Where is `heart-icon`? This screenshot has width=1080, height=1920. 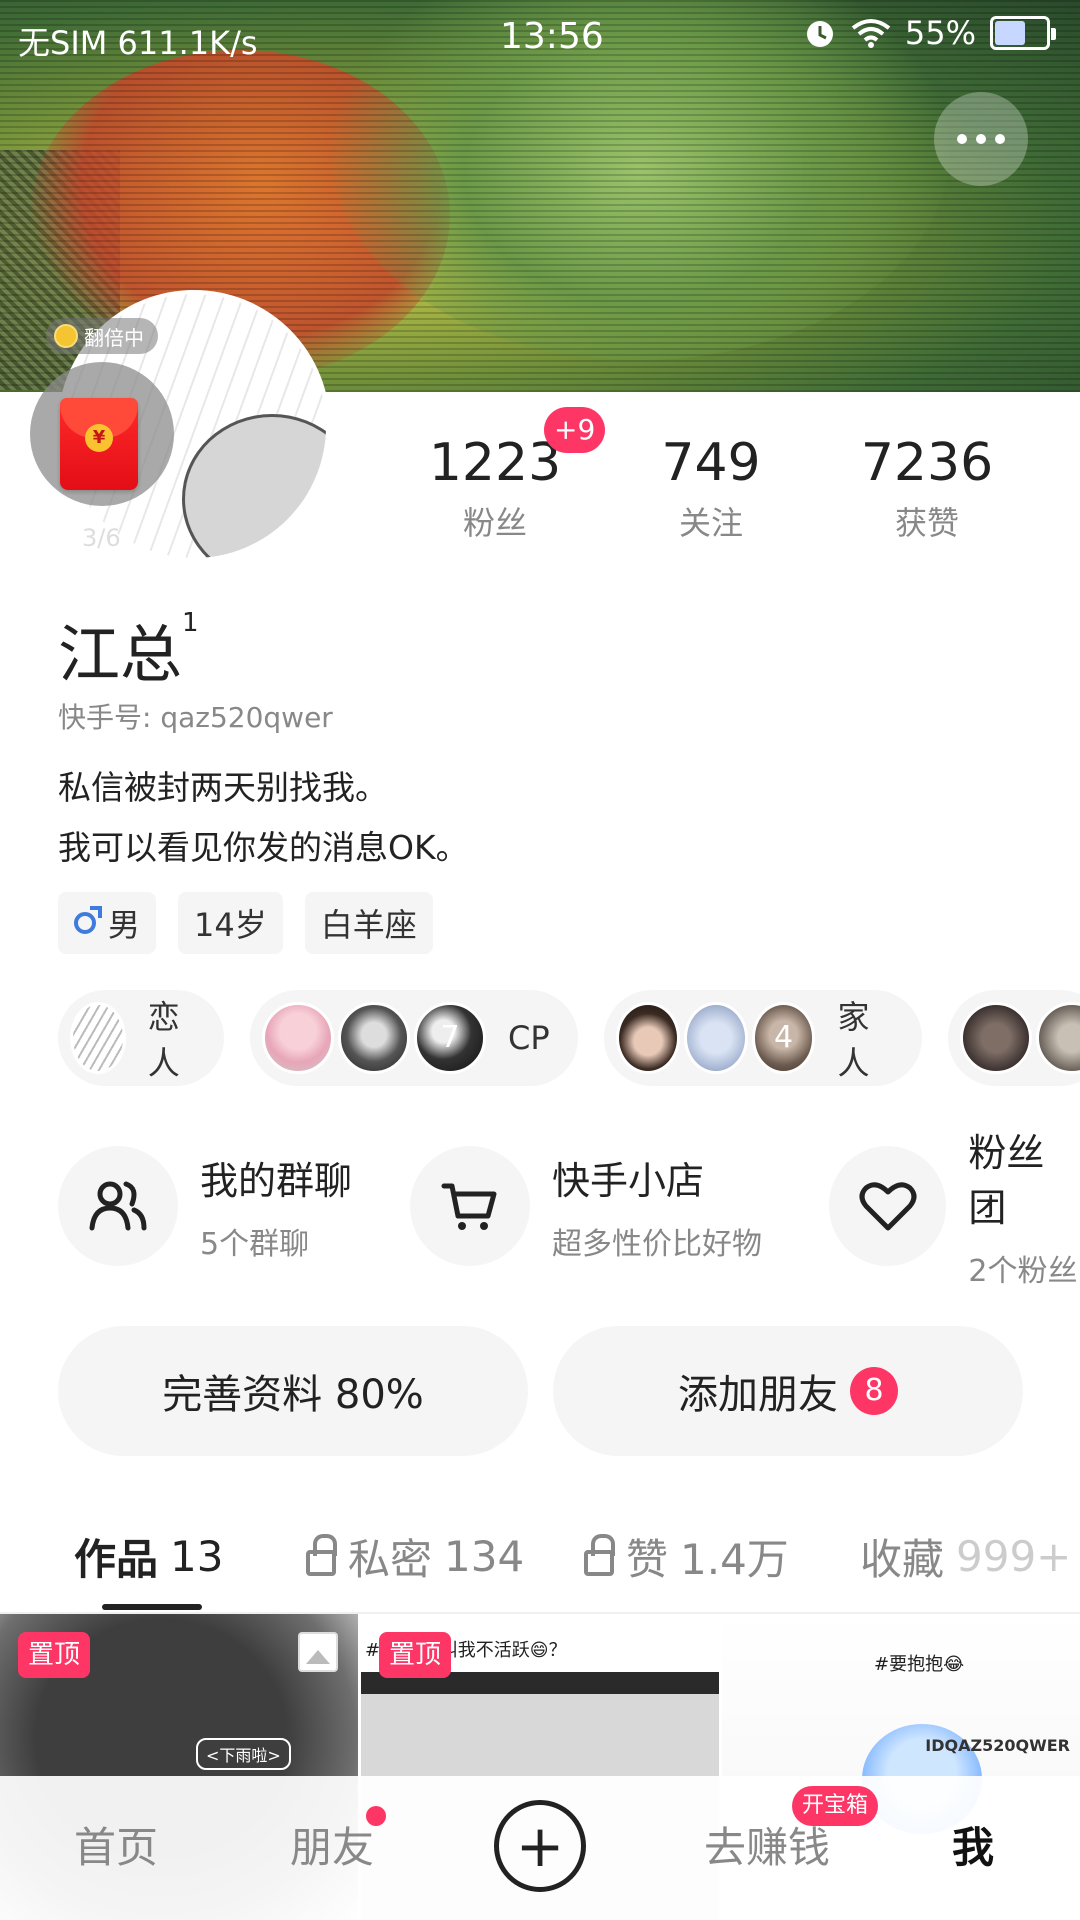
heart-icon is located at coordinates (888, 1206).